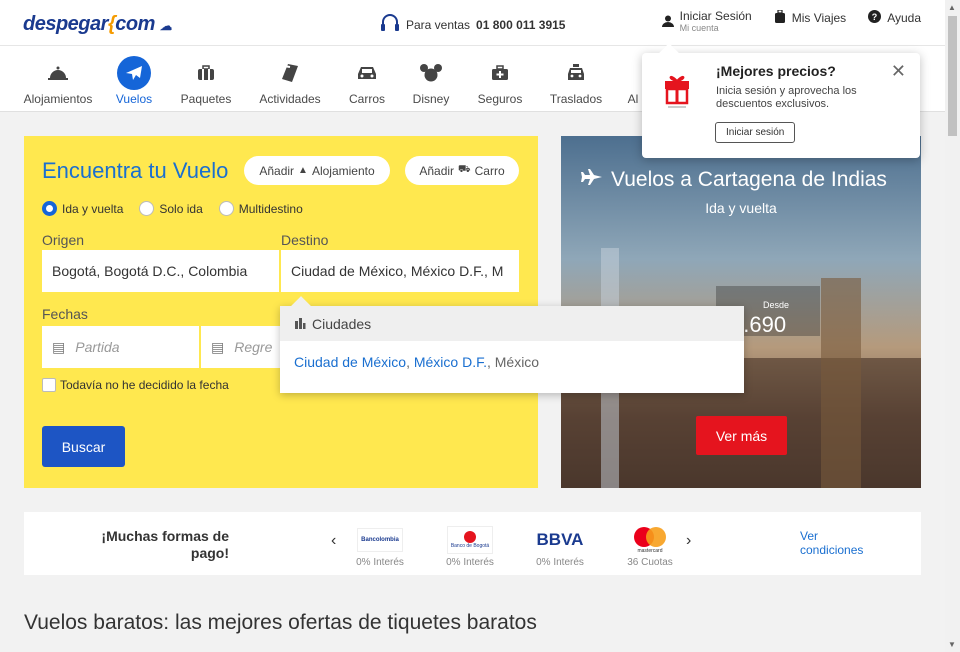 The image size is (960, 652). I want to click on radio-one-way: Solo ida, so click(171, 208).